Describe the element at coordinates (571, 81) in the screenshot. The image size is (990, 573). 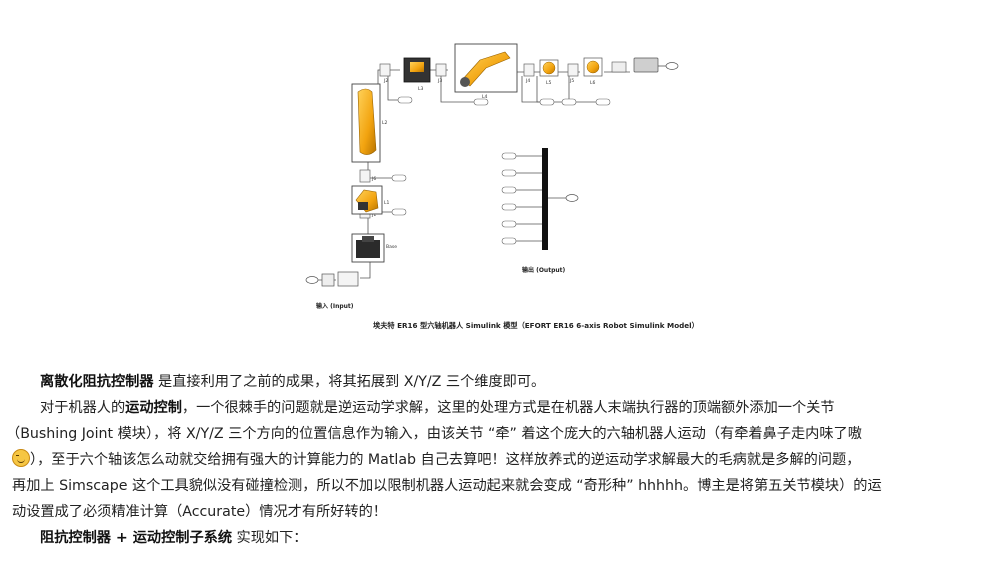
I see `joint-label: J5` at that location.